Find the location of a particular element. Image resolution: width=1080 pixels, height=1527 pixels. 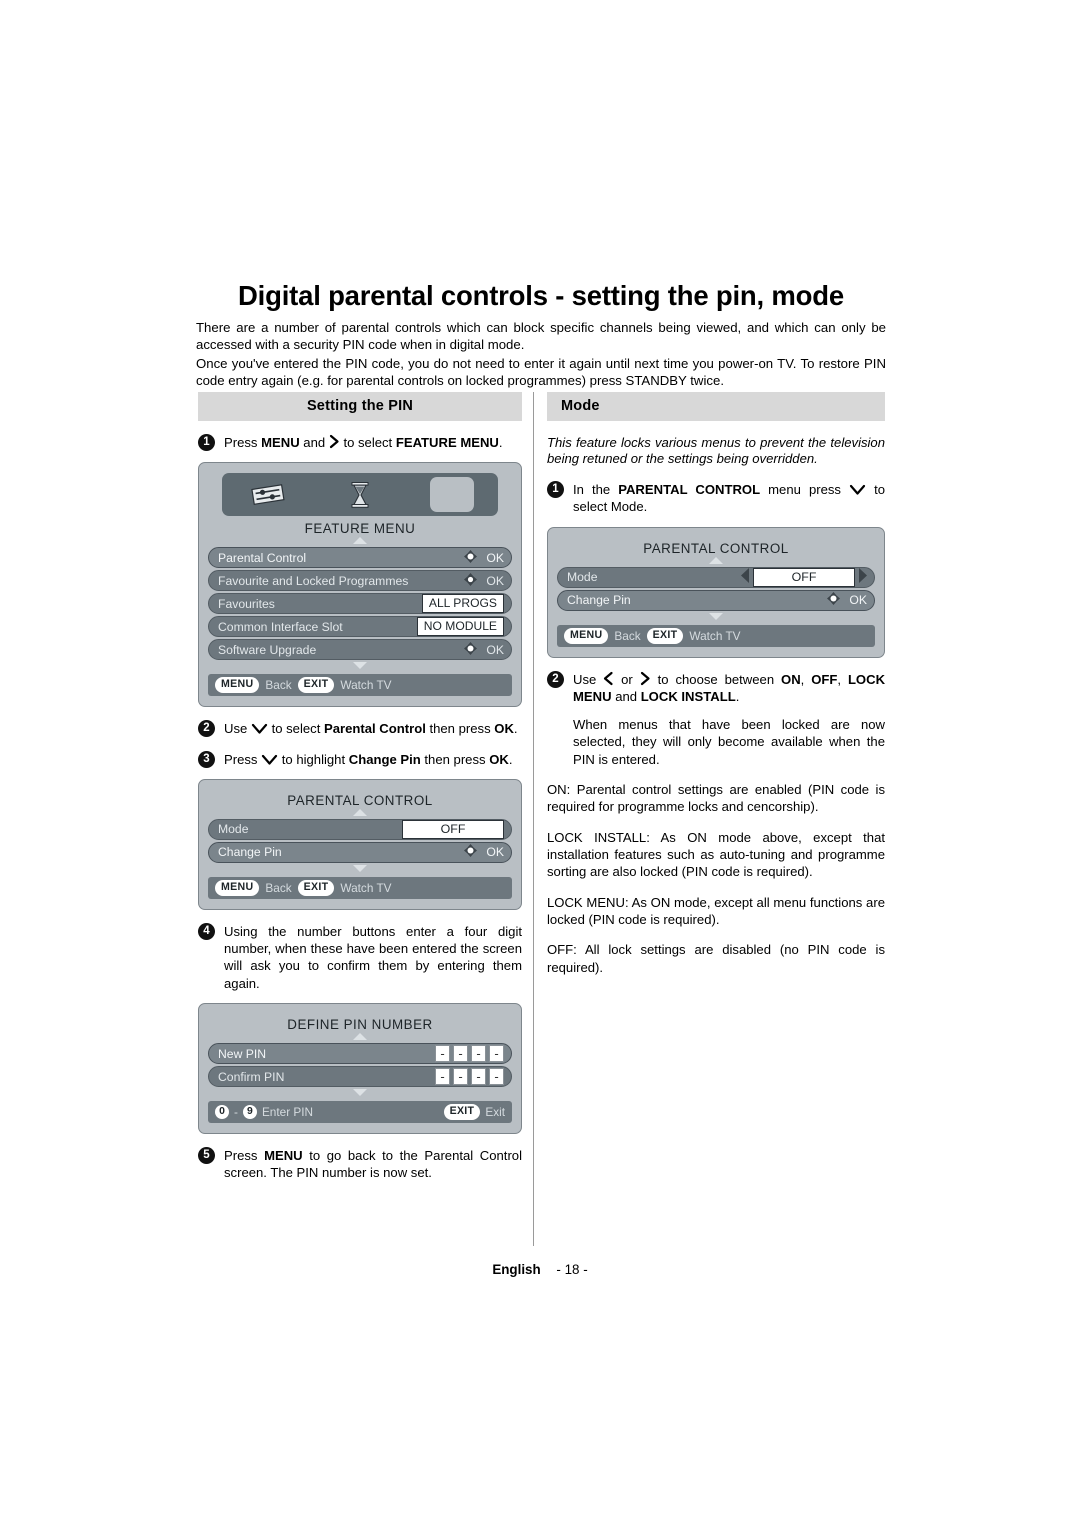

step-number-5: 5 is located at coordinates (206, 1156).